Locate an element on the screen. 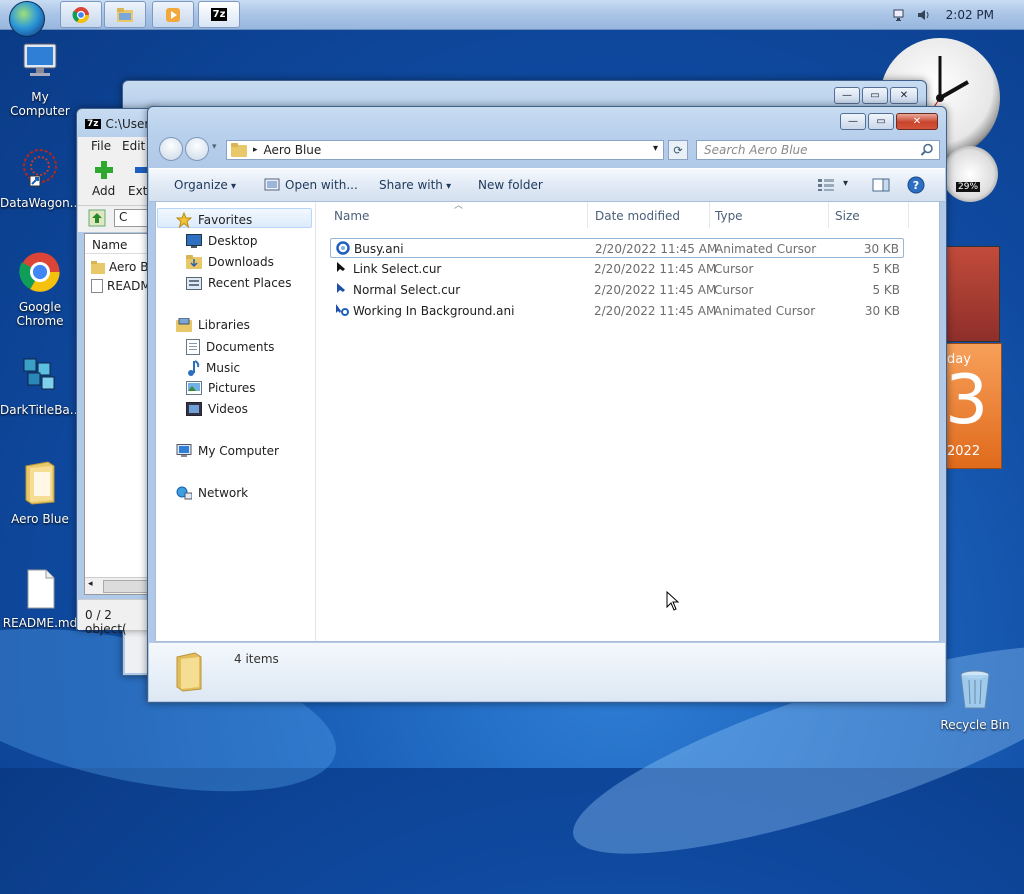 The image size is (1024, 894). nav-item-libraries: Libraries is located at coordinates (213, 325).